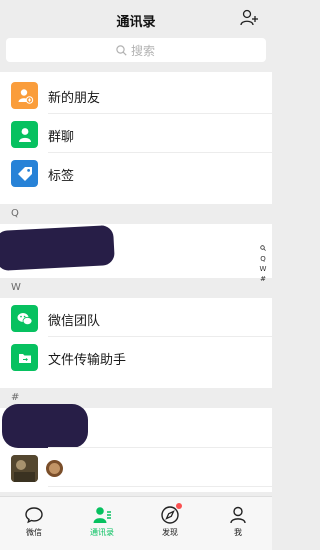  What do you see at coordinates (24, 318) in the screenshot?
I see `wechat-logo-icon` at bounding box center [24, 318].